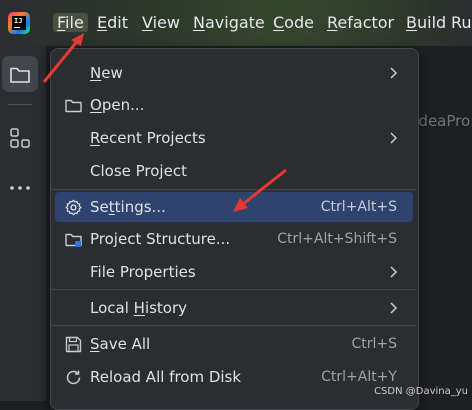 This screenshot has width=472, height=410. I want to click on menu-edit: Edit, so click(112, 22).